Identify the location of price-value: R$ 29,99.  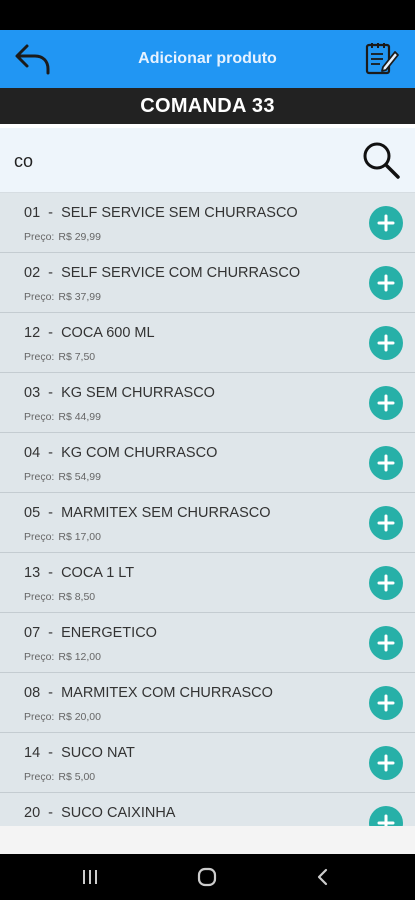
(79, 237).